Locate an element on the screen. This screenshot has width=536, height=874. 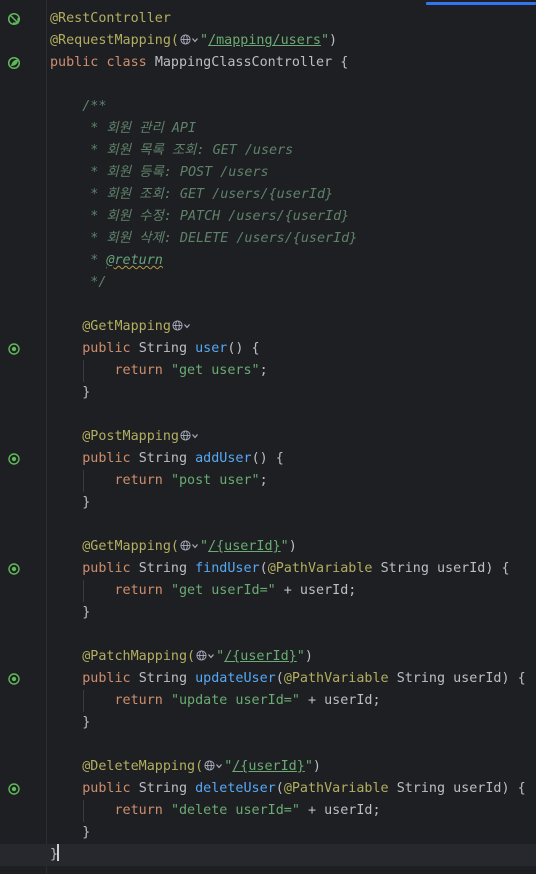
code-text: return "get userId=" + userId; is located at coordinates (203, 591).